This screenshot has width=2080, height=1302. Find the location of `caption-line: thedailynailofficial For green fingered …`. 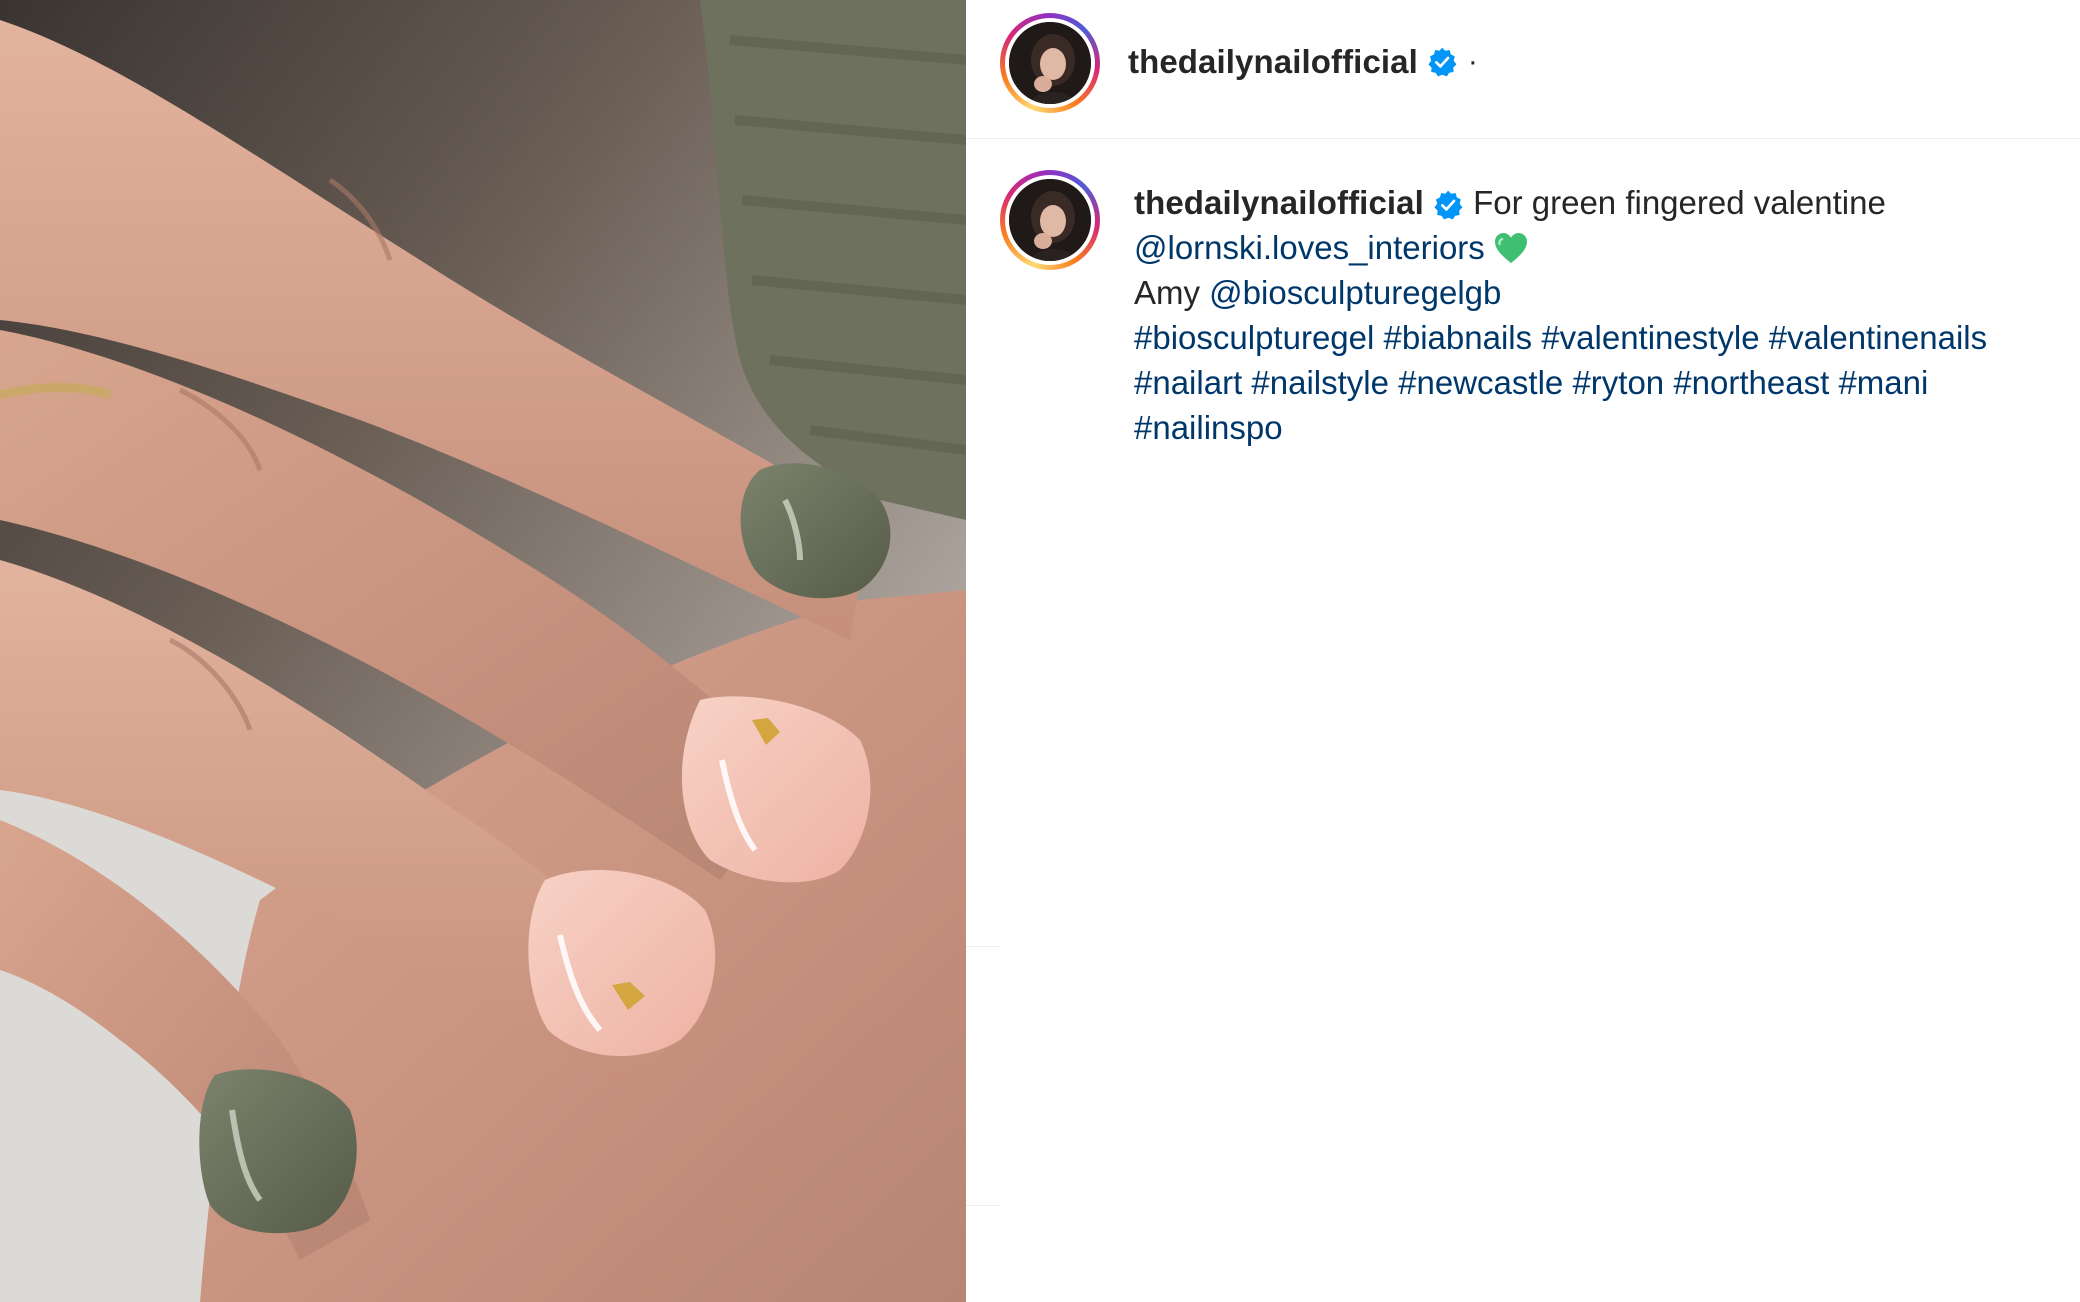

caption-line: thedailynailofficial For green fingered … is located at coordinates (1594, 202).